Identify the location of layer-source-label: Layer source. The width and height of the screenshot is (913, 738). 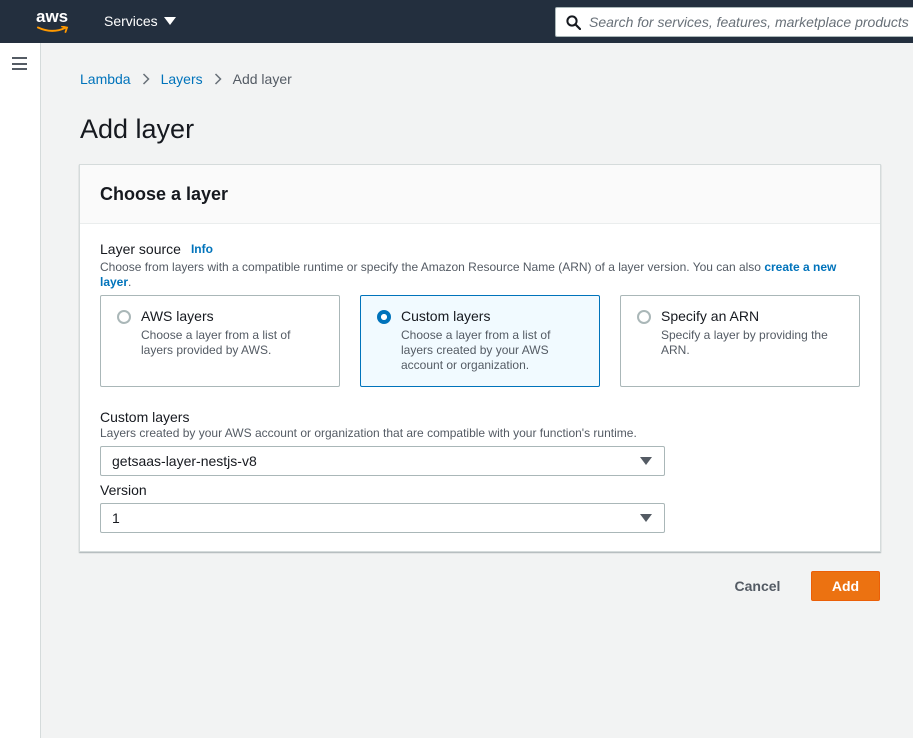
(140, 249).